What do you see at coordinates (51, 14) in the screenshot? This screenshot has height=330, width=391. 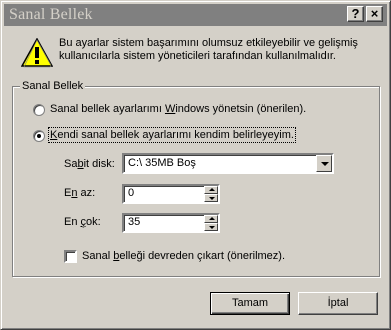 I see `window-title: Sanal Bellek` at bounding box center [51, 14].